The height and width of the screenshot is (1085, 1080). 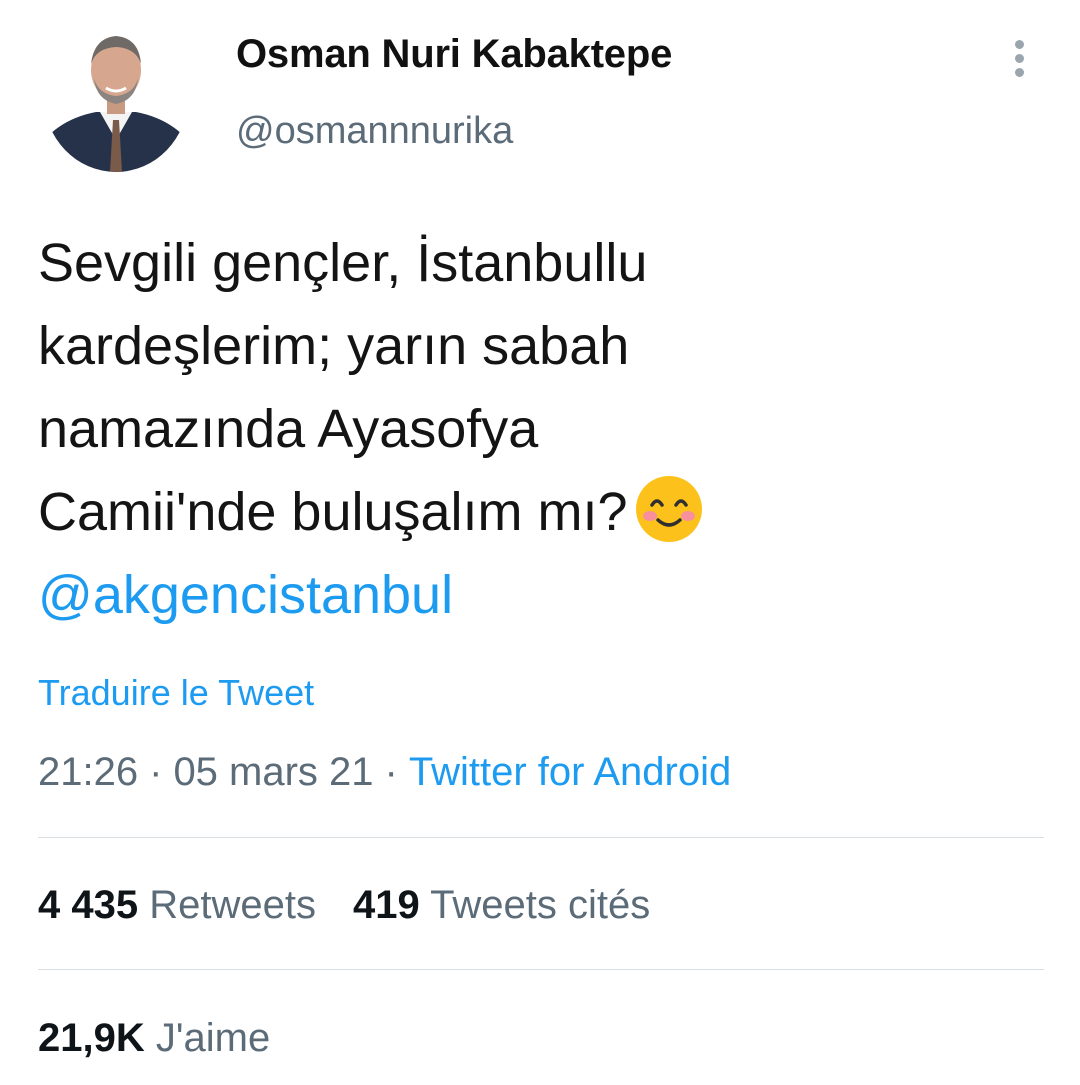 I want to click on avatar, so click(x=116, y=97).